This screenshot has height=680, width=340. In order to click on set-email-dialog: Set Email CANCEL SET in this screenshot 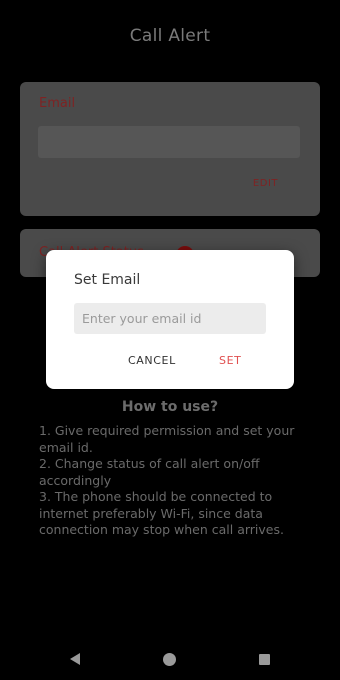, I will do `click(170, 319)`.